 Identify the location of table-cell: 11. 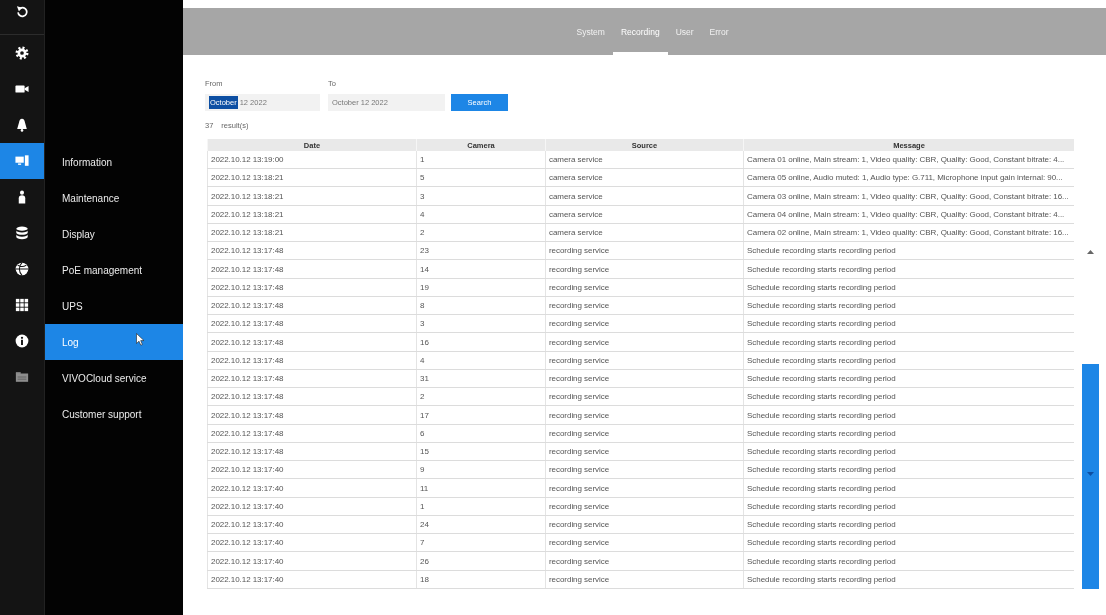
(481, 488).